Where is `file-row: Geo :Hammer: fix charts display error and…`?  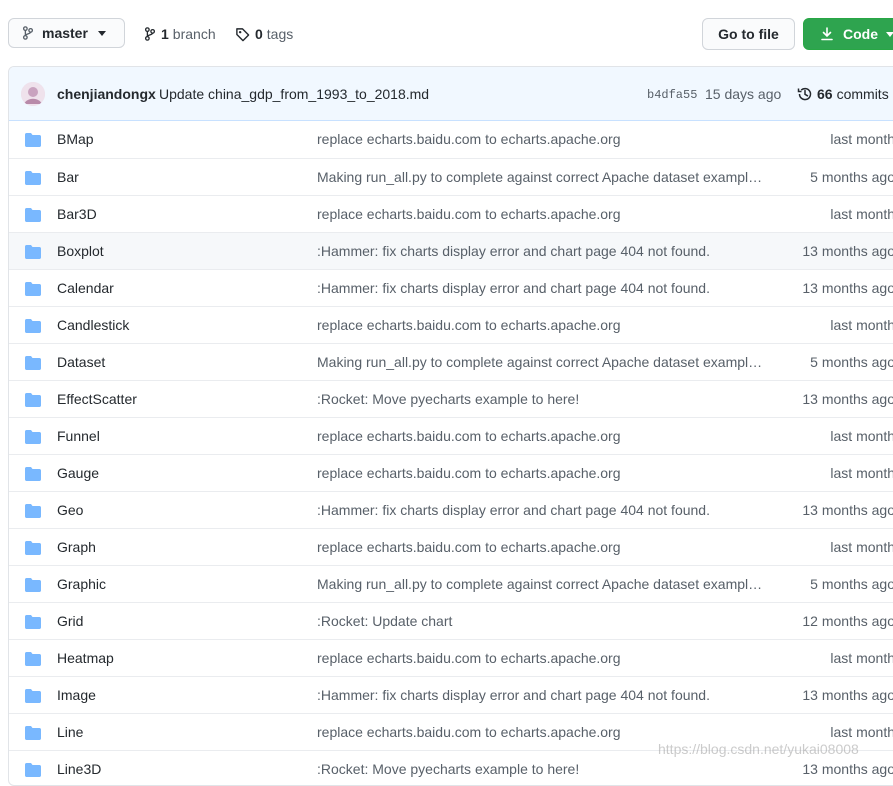 file-row: Geo :Hammer: fix charts display error and… is located at coordinates (451, 509).